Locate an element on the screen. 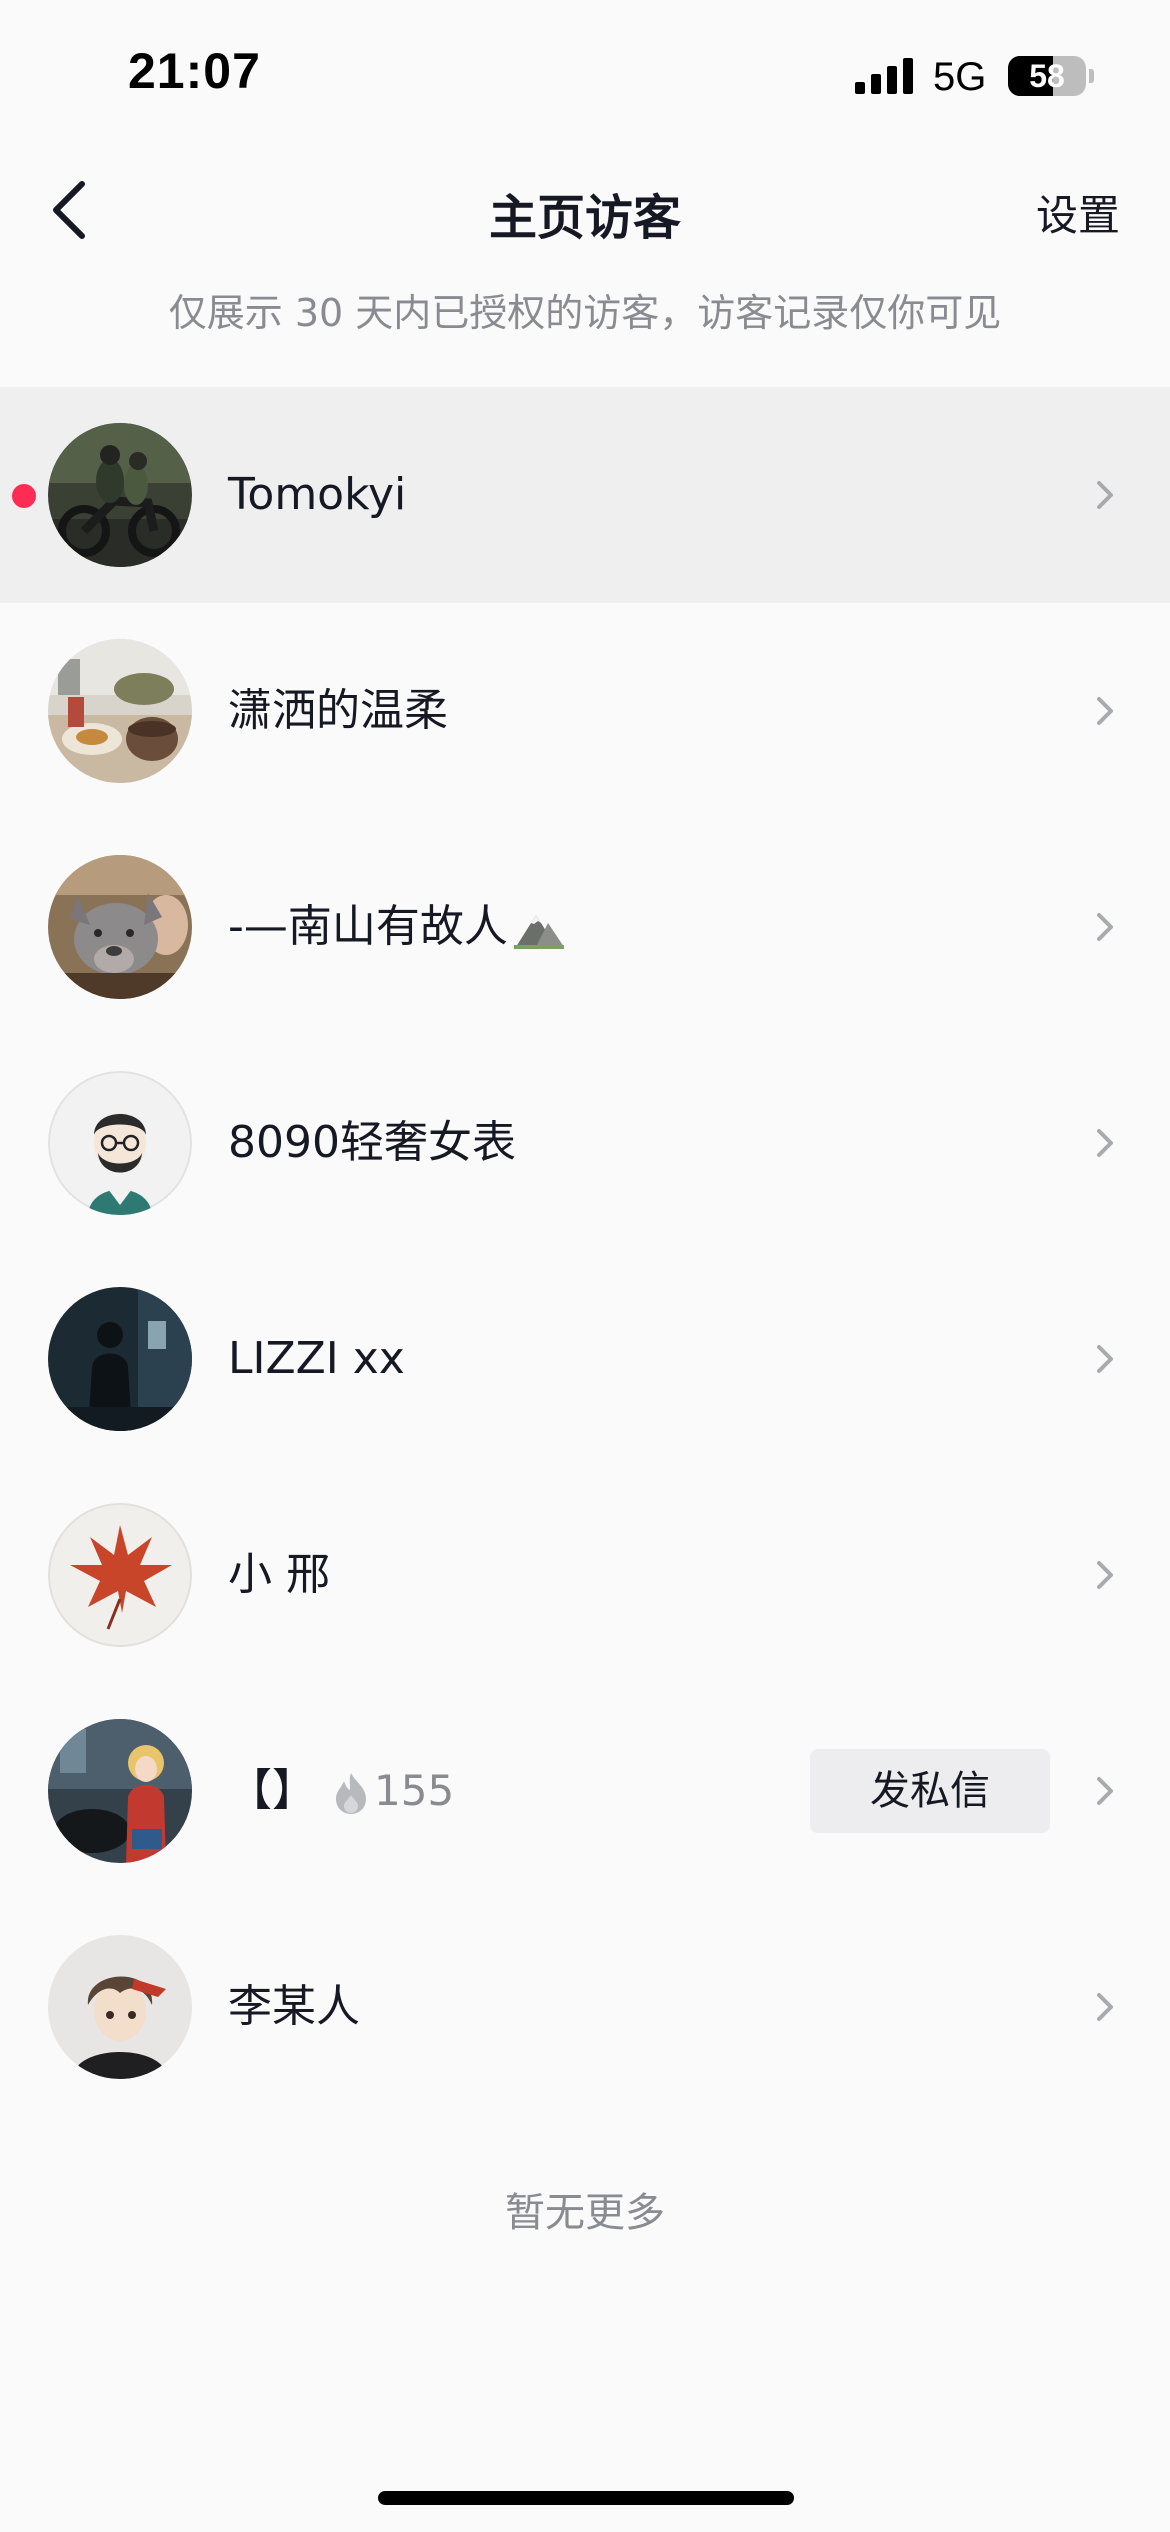 The width and height of the screenshot is (1170, 2532). battery-level: 58 is located at coordinates (1047, 76).